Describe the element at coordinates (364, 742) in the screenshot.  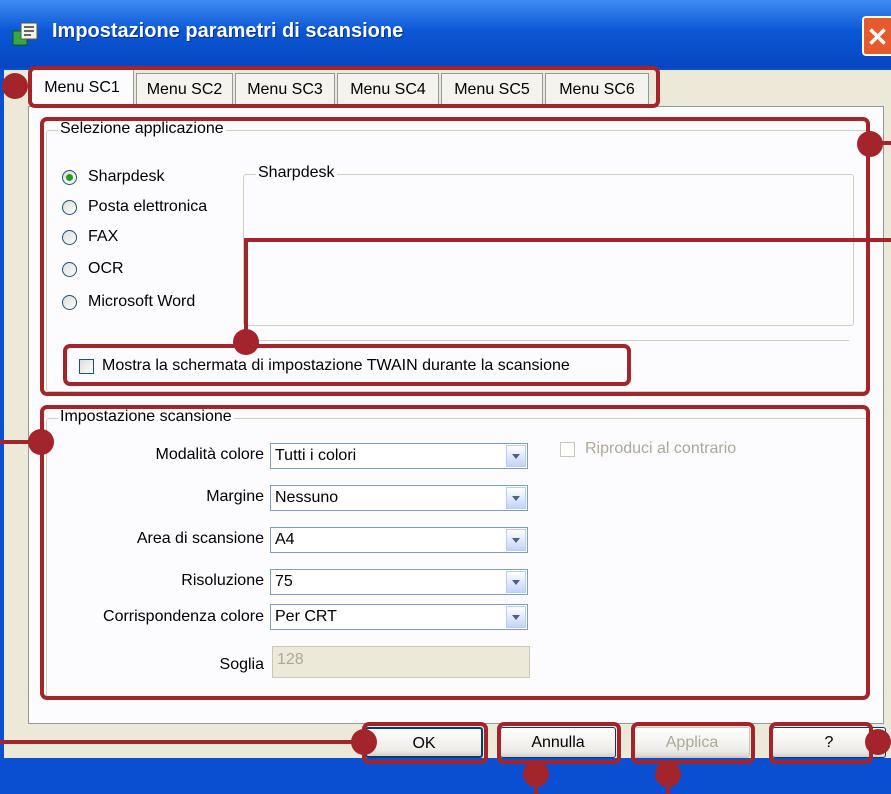
I see `annotation-dot-ok` at that location.